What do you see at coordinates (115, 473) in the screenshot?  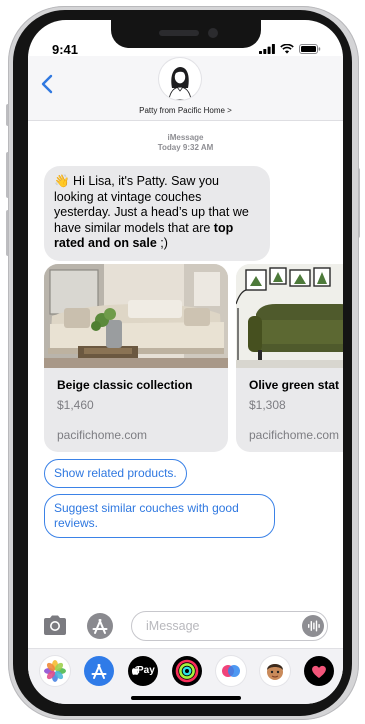 I see `show-related-products-button: Show related products.` at bounding box center [115, 473].